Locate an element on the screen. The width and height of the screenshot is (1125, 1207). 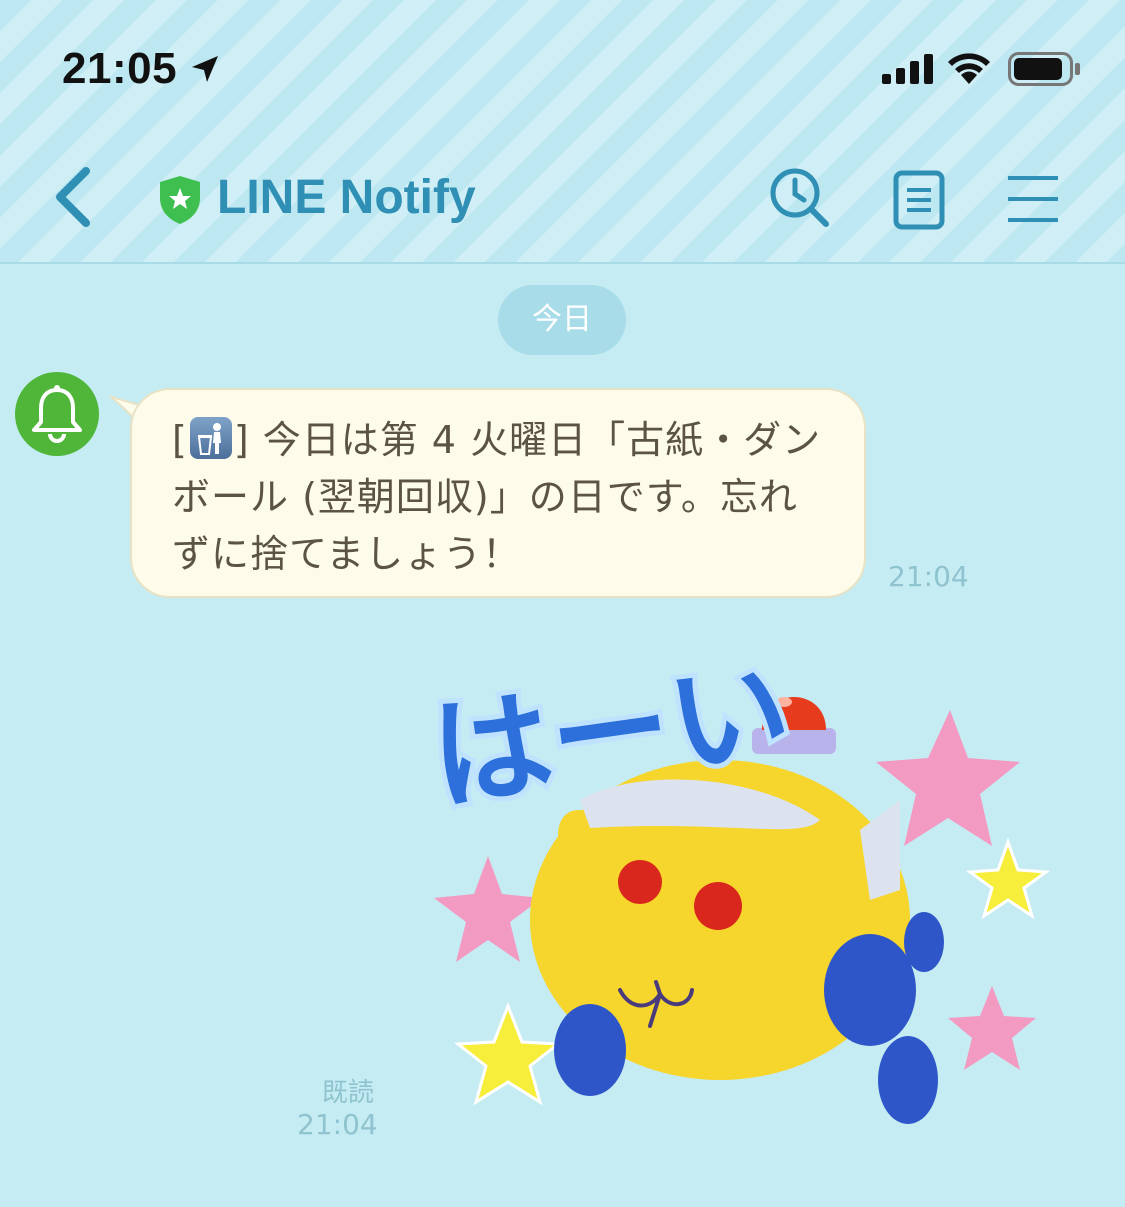
avatar is located at coordinates (57, 414).